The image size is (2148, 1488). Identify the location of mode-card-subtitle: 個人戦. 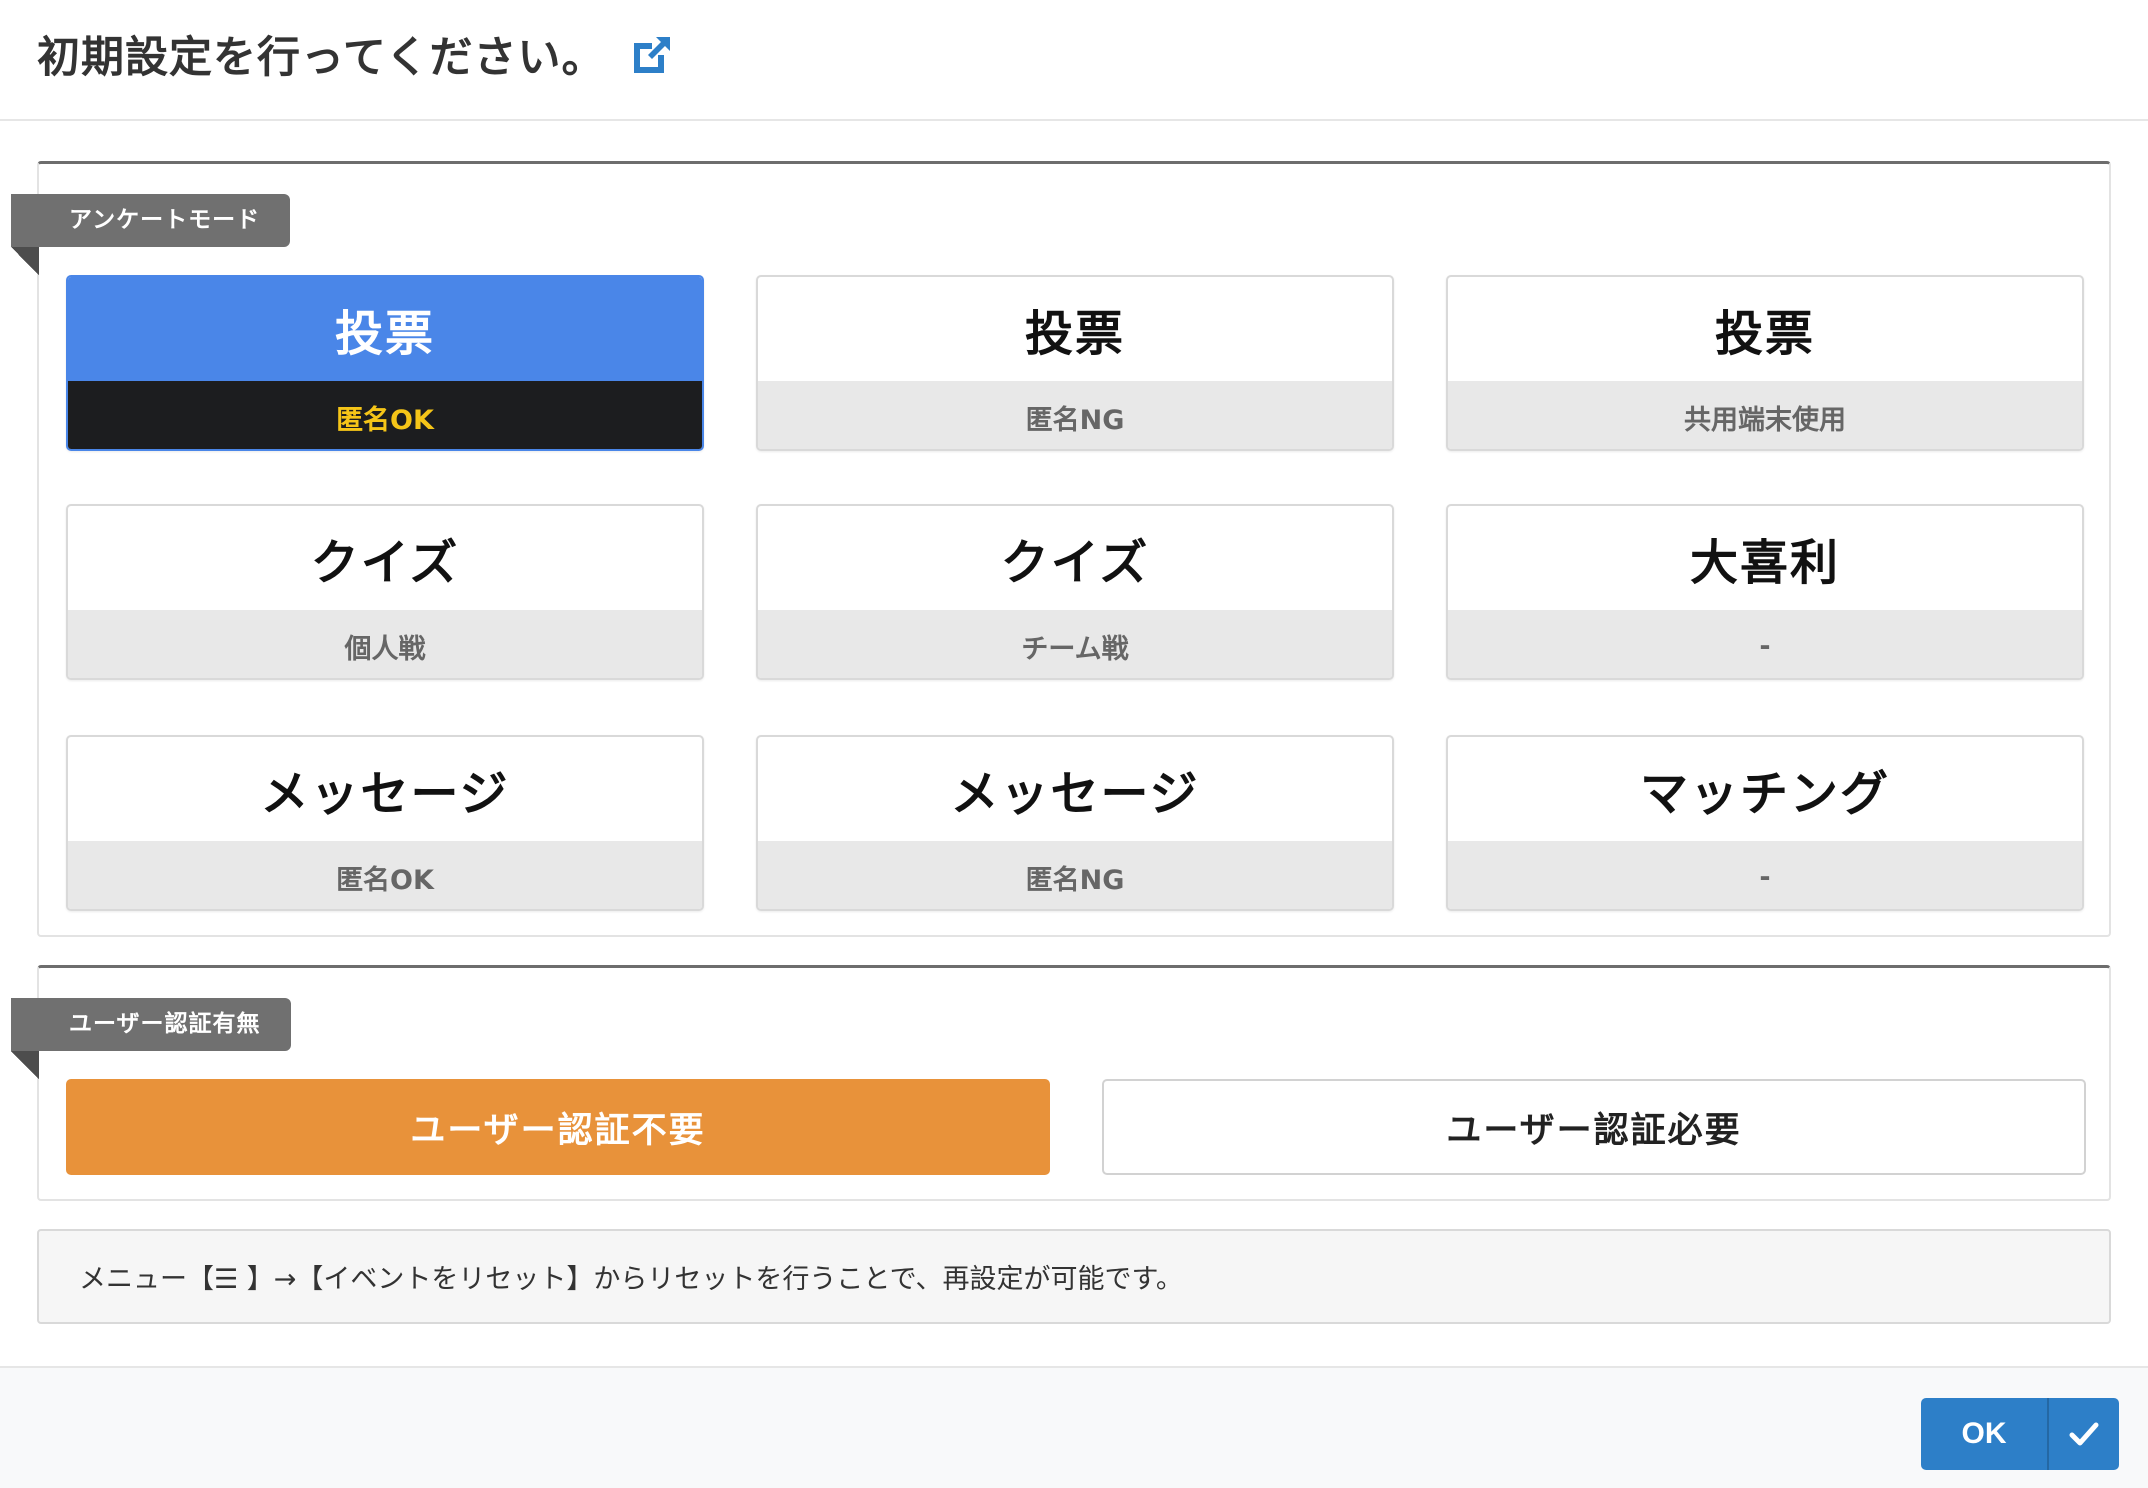
(385, 644).